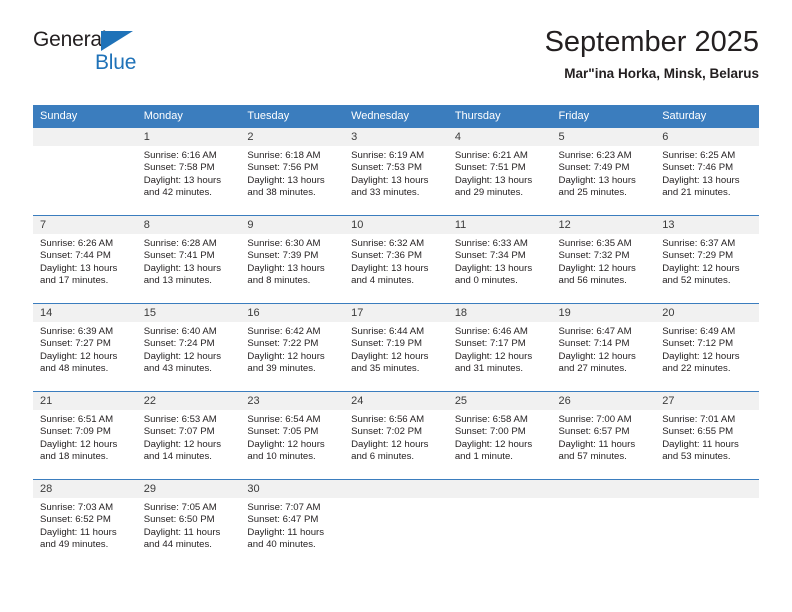 The image size is (792, 612). What do you see at coordinates (698, 344) in the screenshot?
I see `sunset-text: Sunset: 7:12 PM` at bounding box center [698, 344].